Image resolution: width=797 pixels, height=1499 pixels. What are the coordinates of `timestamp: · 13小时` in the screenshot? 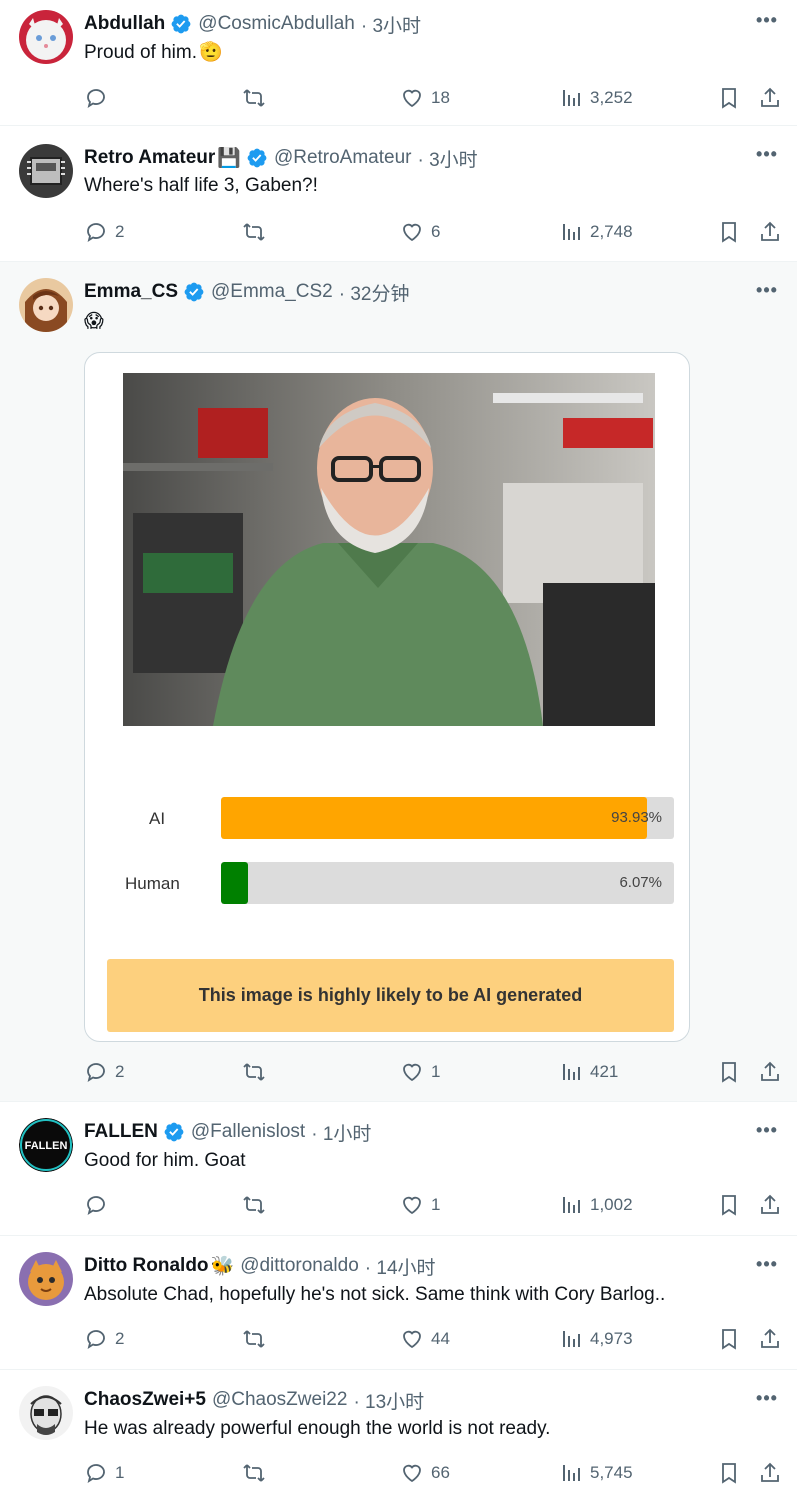 It's located at (388, 1400).